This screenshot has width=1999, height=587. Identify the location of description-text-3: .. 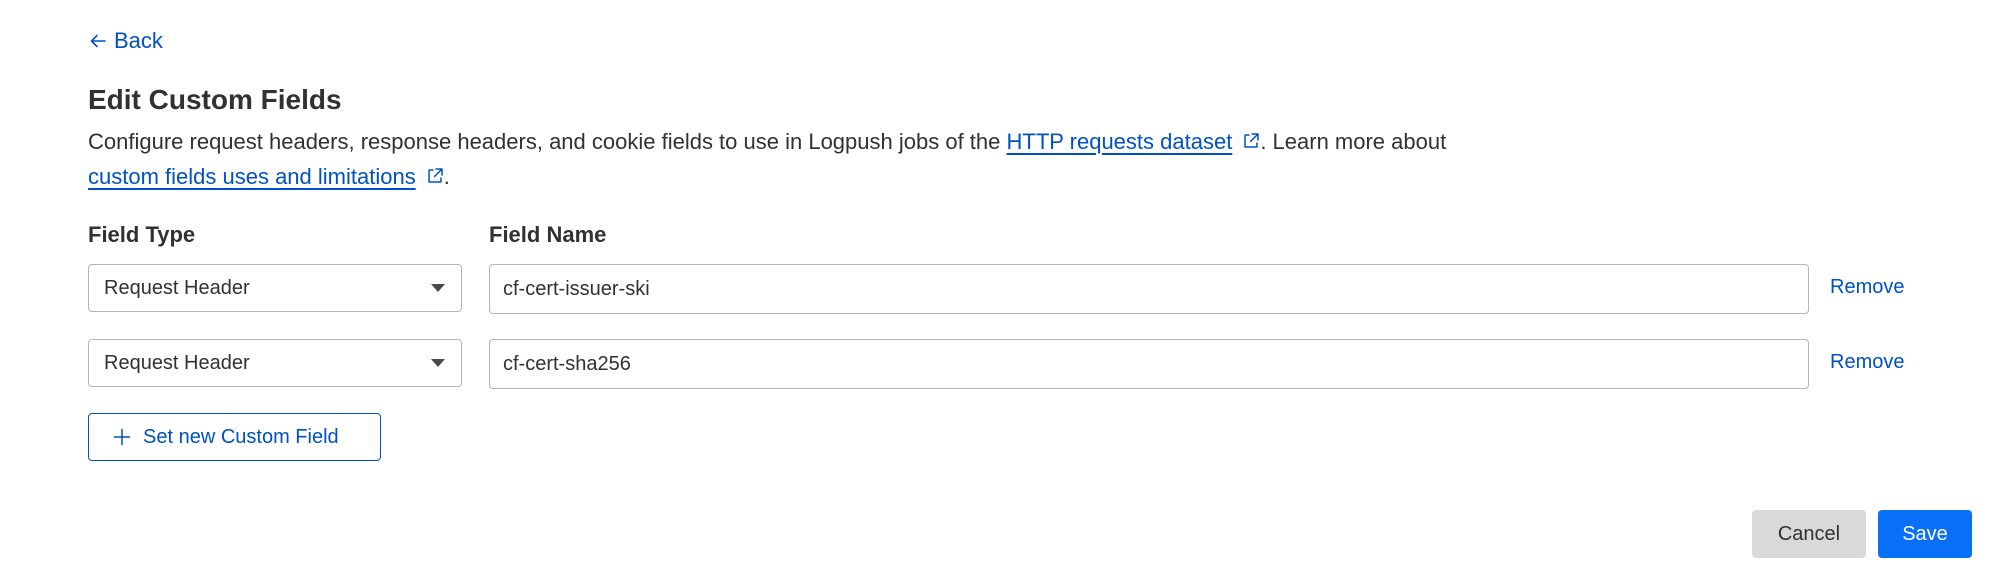
(446, 176).